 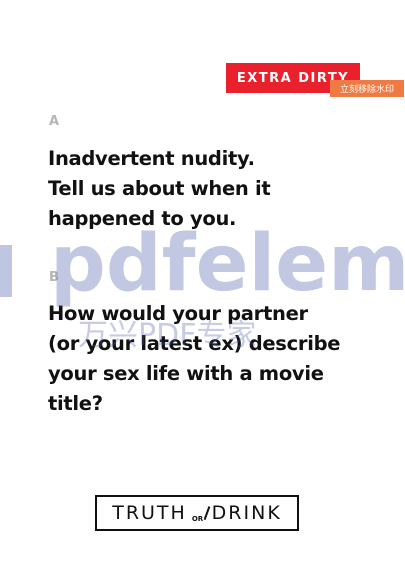 What do you see at coordinates (197, 519) in the screenshot?
I see `logo-word-or: OR` at bounding box center [197, 519].